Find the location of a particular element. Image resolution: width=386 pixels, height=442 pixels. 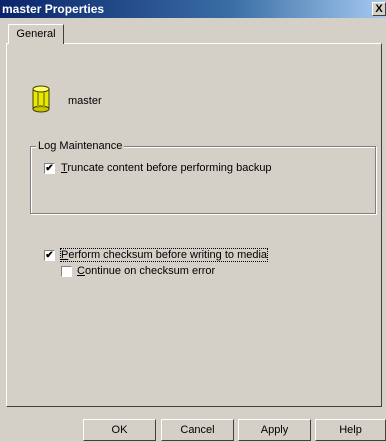

continue-on-error-checkbox is located at coordinates (66, 271).